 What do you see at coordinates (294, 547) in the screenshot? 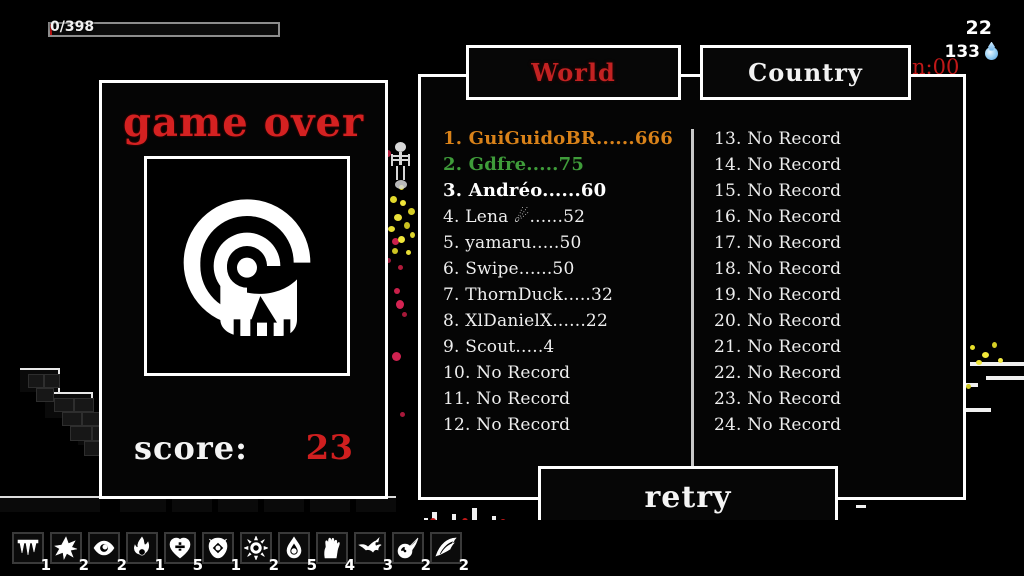
I see `blood-drop-icon` at bounding box center [294, 547].